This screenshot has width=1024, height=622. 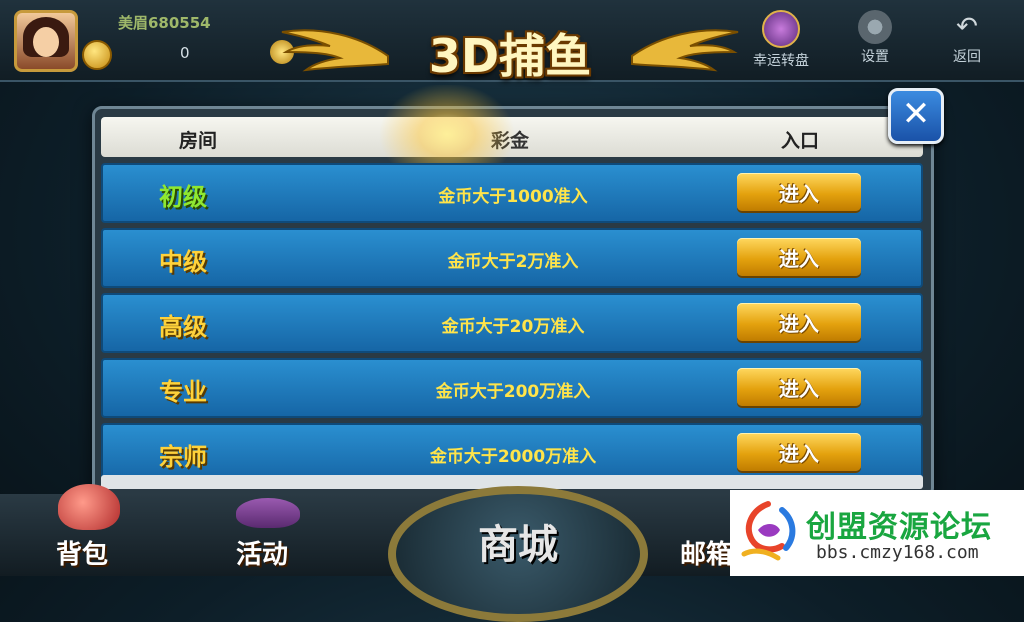 What do you see at coordinates (513, 457) in the screenshot?
I see `room-requirement: 金币大于2000万准入` at bounding box center [513, 457].